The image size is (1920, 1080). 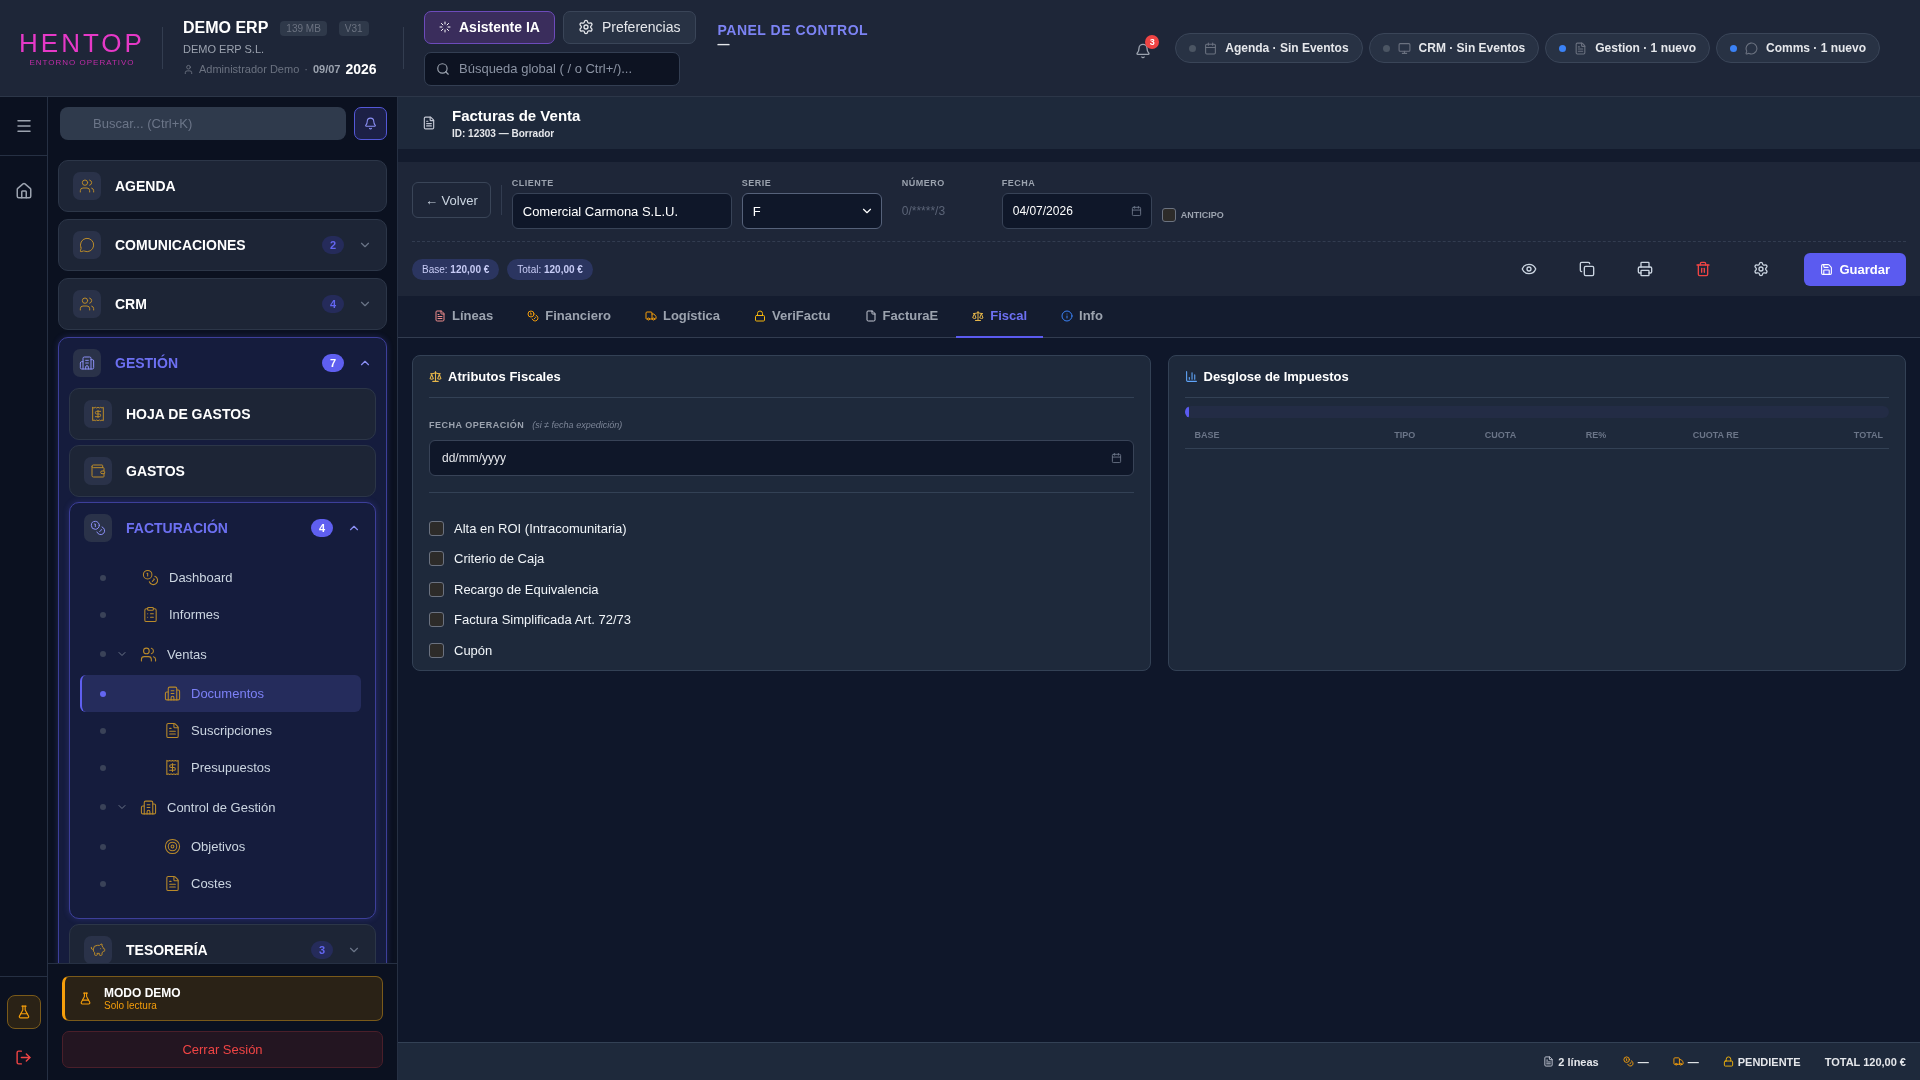 What do you see at coordinates (222, 245) in the screenshot?
I see `nav-section-header: COMUNICACIONES 2` at bounding box center [222, 245].